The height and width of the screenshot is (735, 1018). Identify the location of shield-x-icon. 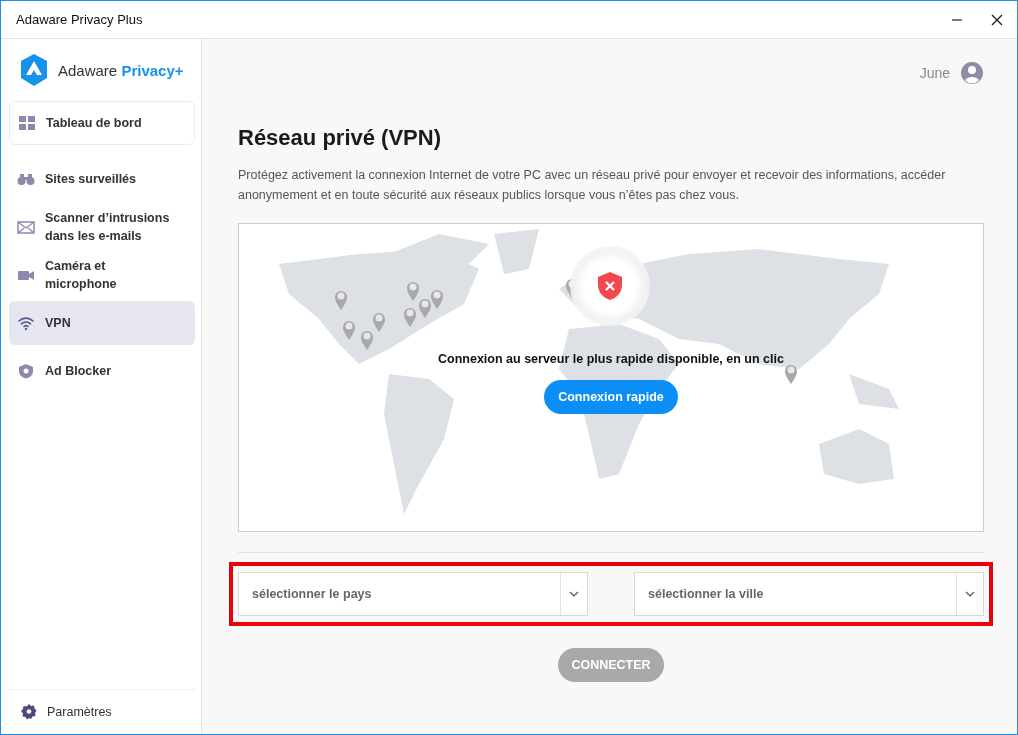
(610, 286).